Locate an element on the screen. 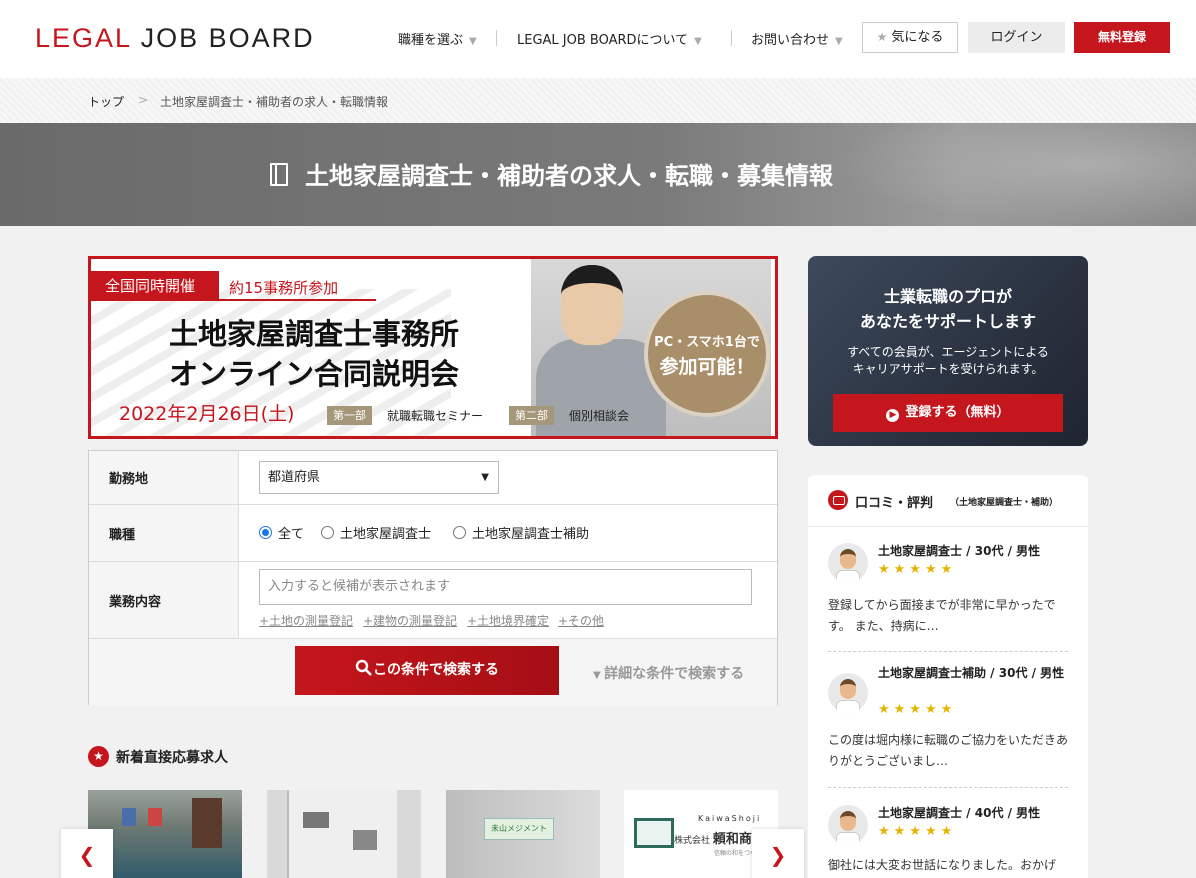 This screenshot has height=878, width=1196. reviews-subtitle: （土地家屋調査士・補助） is located at coordinates (1004, 503).